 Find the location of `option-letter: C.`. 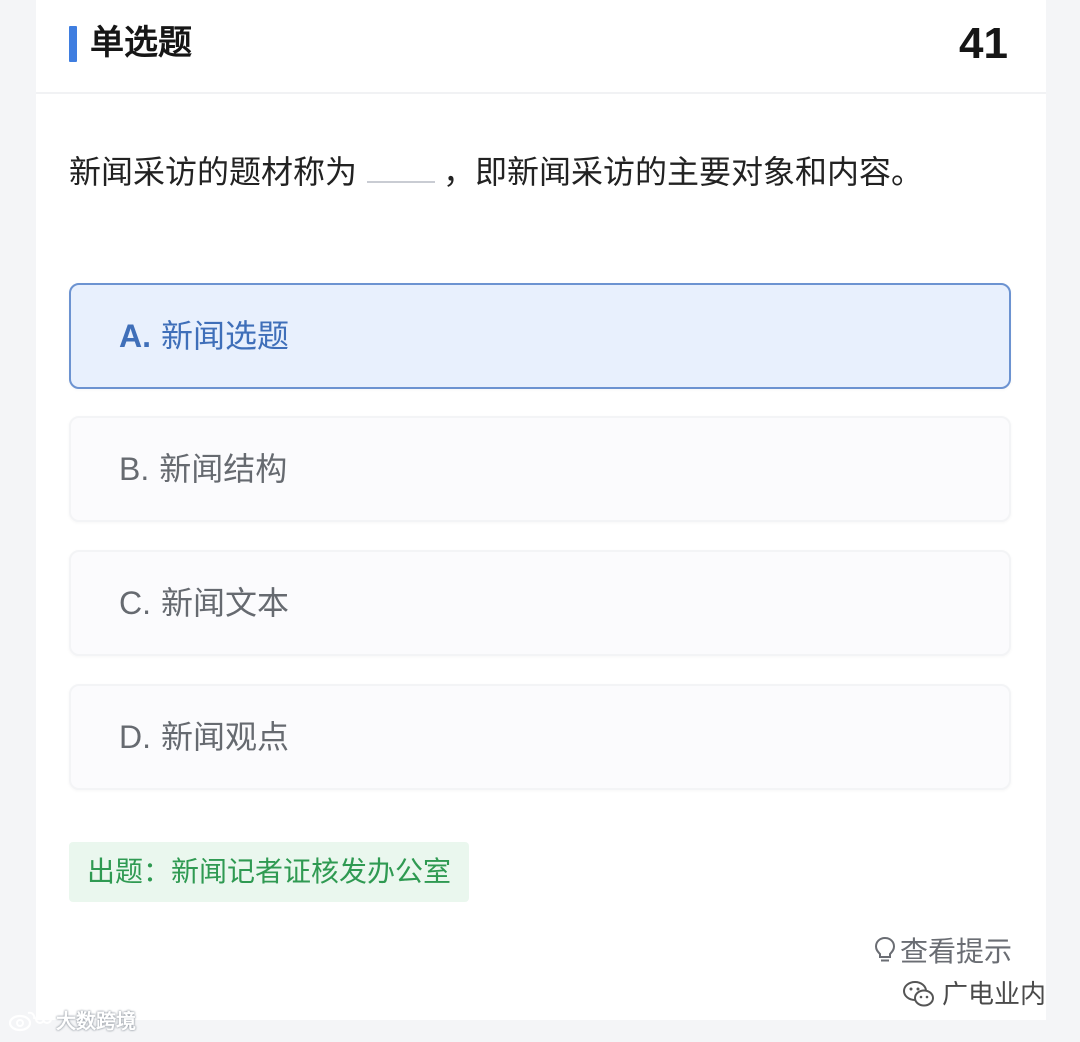

option-letter: C. is located at coordinates (135, 603).